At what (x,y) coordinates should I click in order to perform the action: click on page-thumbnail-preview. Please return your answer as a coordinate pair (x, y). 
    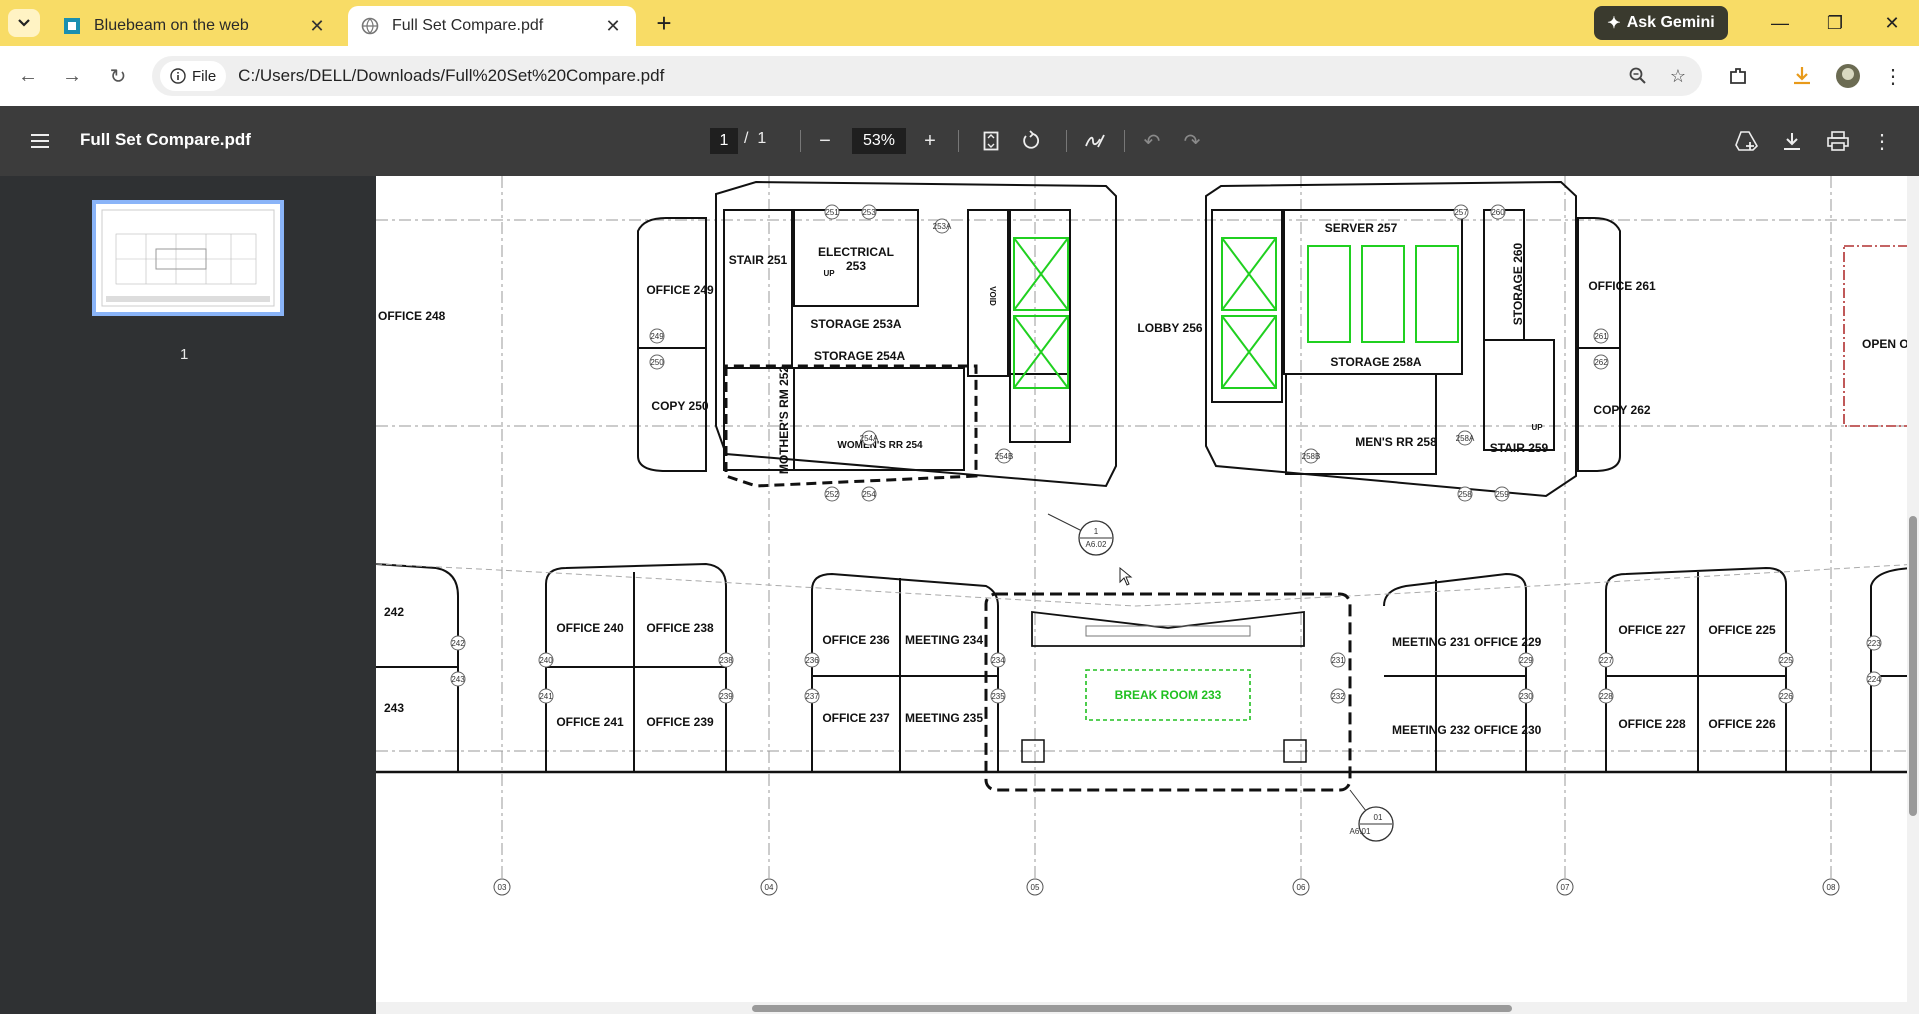
    Looking at the image, I should click on (188, 258).